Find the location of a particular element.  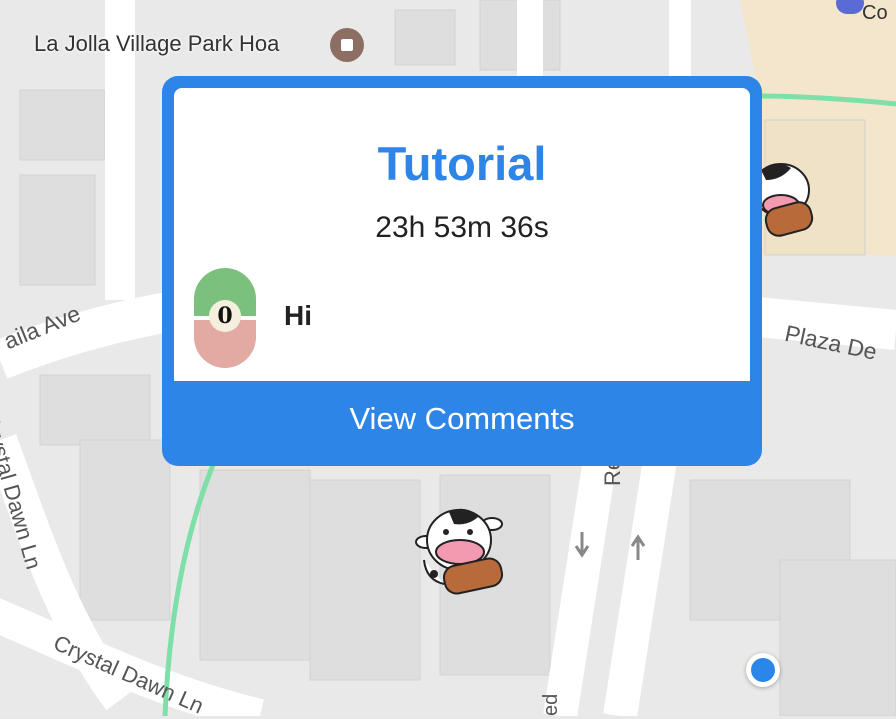

post-title: Tutorial is located at coordinates (462, 163).